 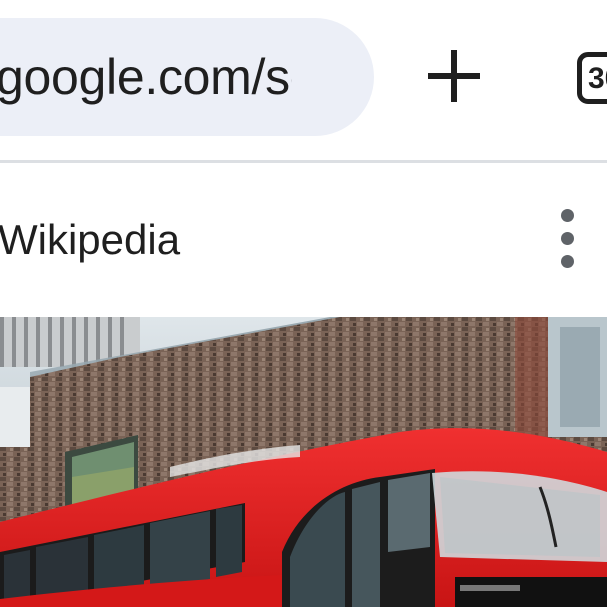 I want to click on more-vert-icon, so click(x=567, y=215).